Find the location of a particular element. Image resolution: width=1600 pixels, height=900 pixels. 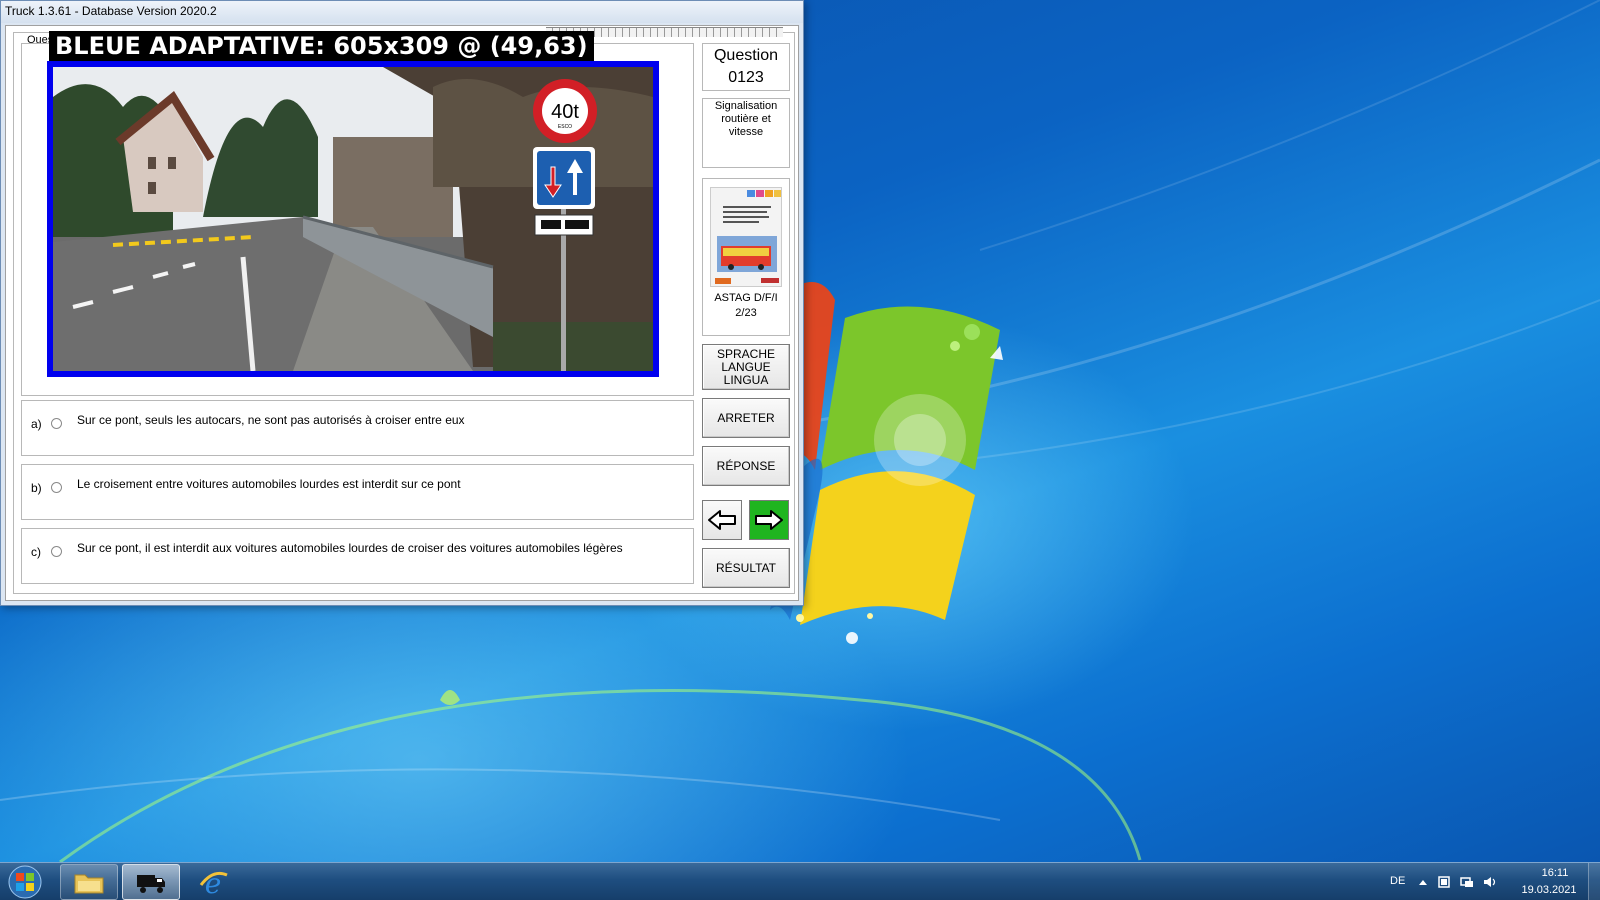

arrow-left-icon is located at coordinates (722, 520).